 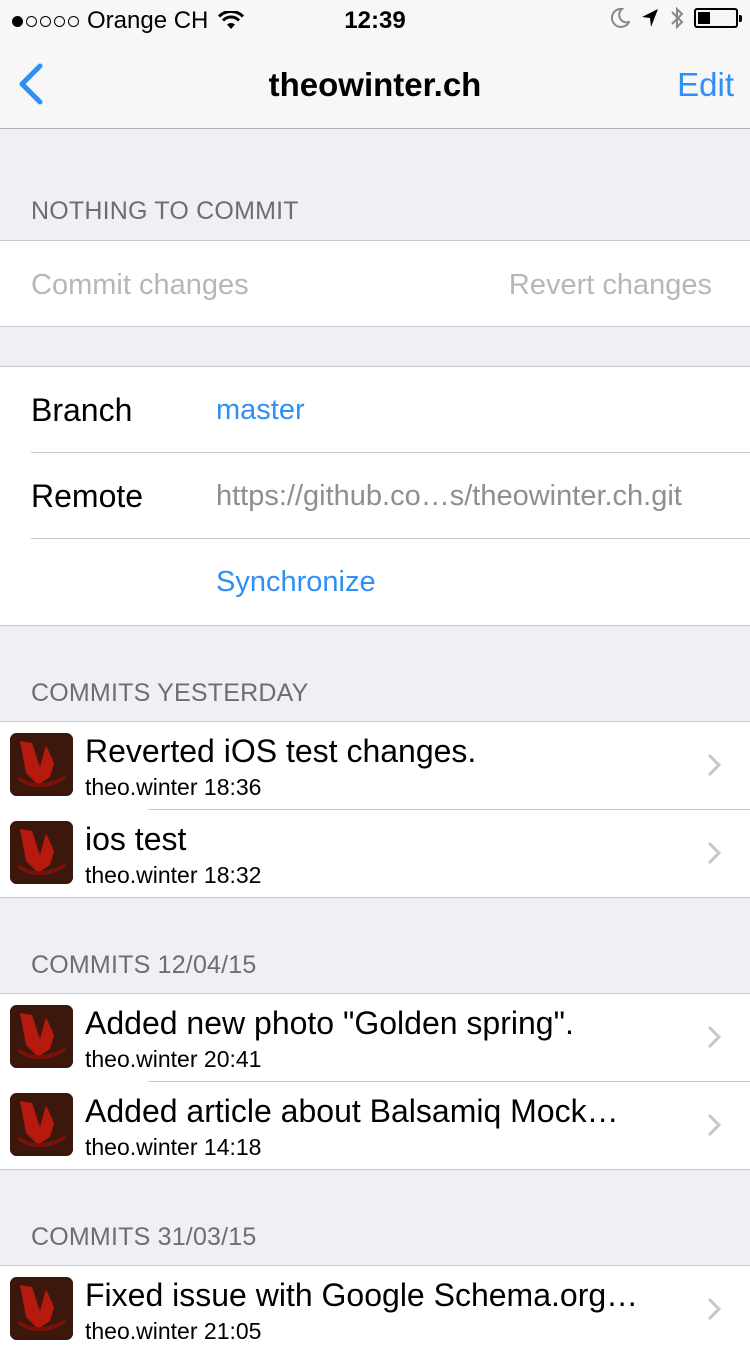 I want to click on section-header-working-copy: NOTHING TO COMMIT, so click(x=165, y=211).